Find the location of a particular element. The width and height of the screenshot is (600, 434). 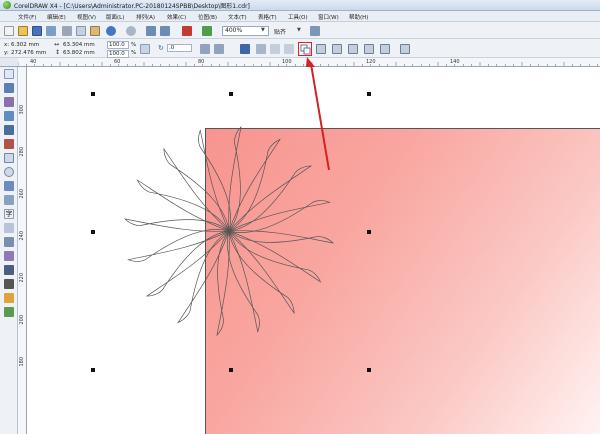

selection-handle-top-left is located at coordinates (93, 94).